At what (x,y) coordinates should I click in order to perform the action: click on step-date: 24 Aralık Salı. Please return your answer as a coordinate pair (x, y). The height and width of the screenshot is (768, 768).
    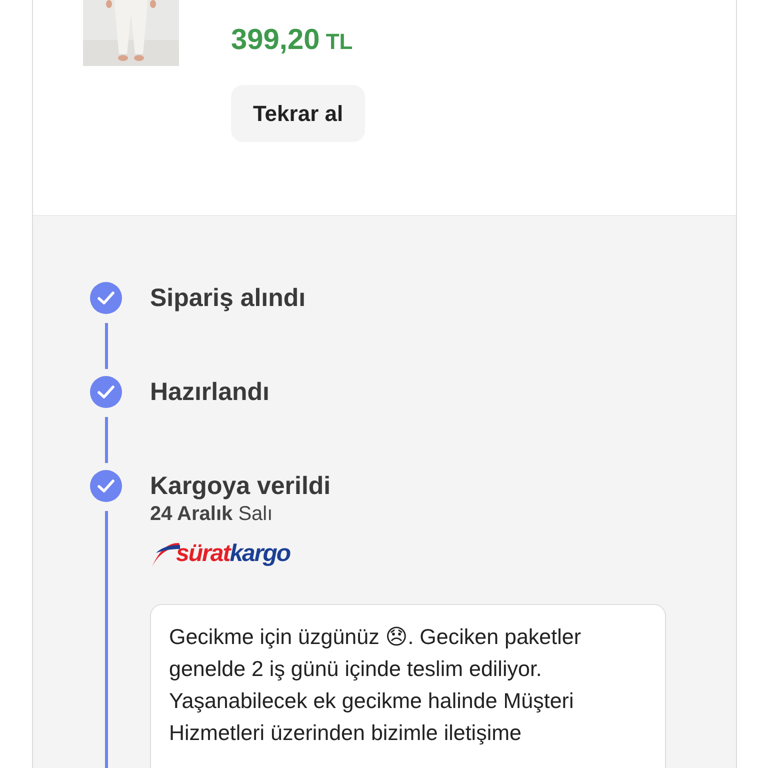
    Looking at the image, I should click on (212, 514).